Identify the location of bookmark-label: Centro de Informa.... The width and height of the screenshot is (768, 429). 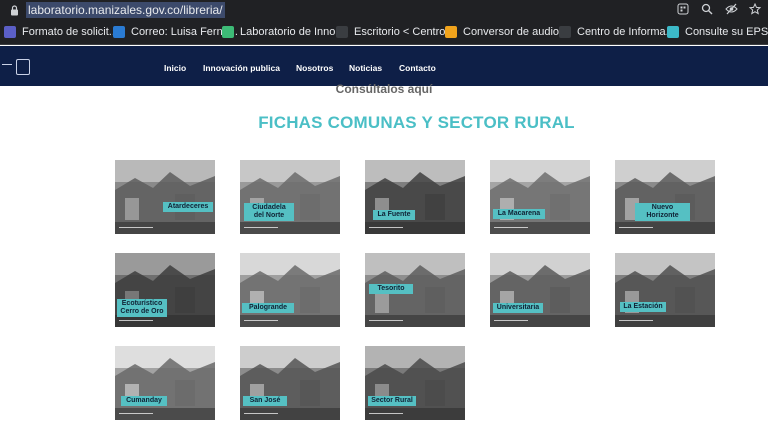
(626, 32).